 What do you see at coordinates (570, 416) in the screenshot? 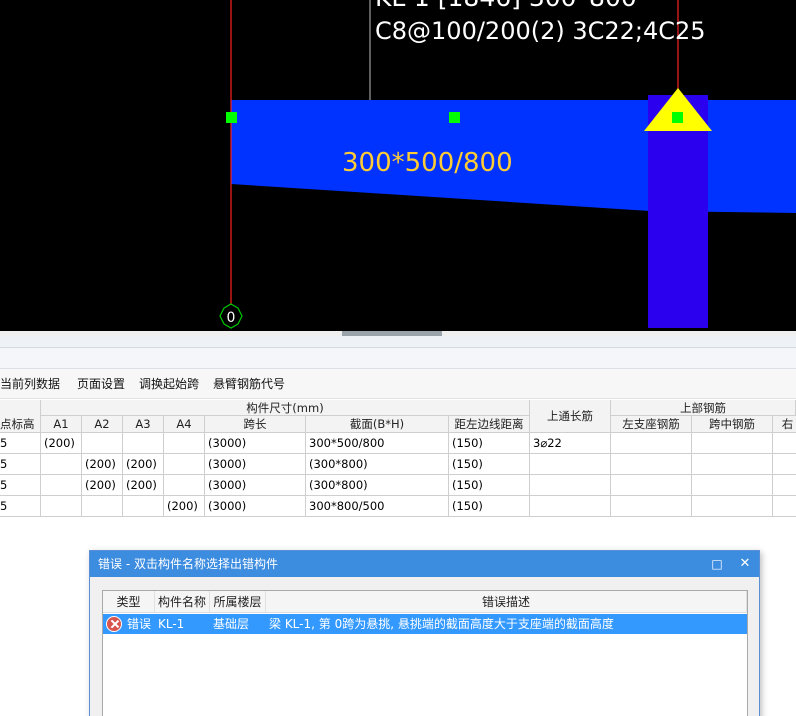
I see `header-through-rebar: 上通长筋` at bounding box center [570, 416].